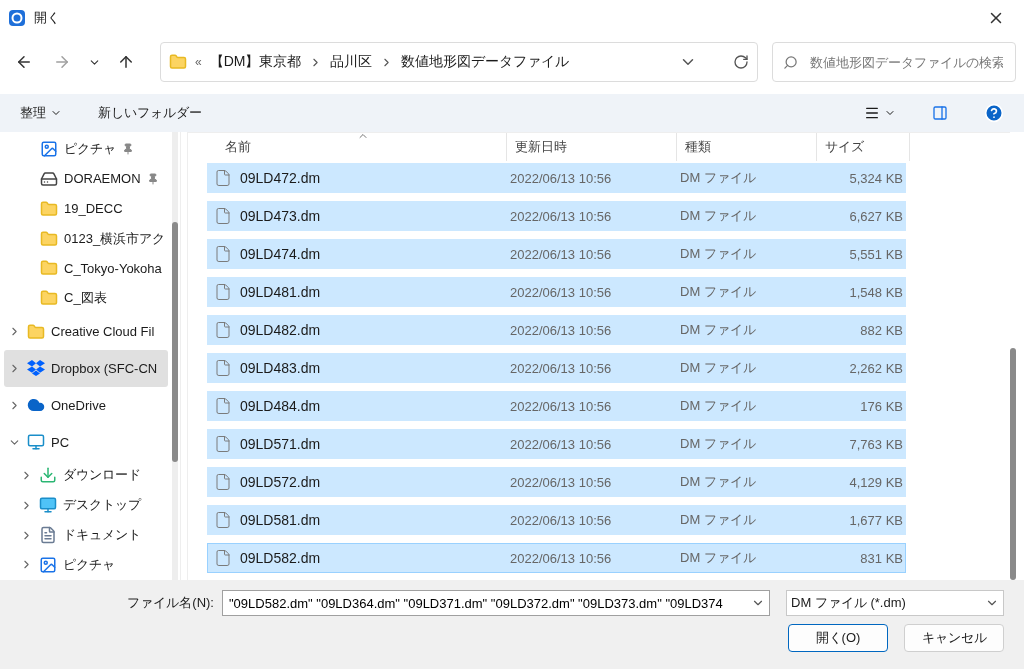 The height and width of the screenshot is (669, 1024). I want to click on filename-field: "09LD582.dm" "09LD364.dm" "09LD371.dm" "09LD372.dm" "09LD373.dm" "09LD374, so click(496, 603).